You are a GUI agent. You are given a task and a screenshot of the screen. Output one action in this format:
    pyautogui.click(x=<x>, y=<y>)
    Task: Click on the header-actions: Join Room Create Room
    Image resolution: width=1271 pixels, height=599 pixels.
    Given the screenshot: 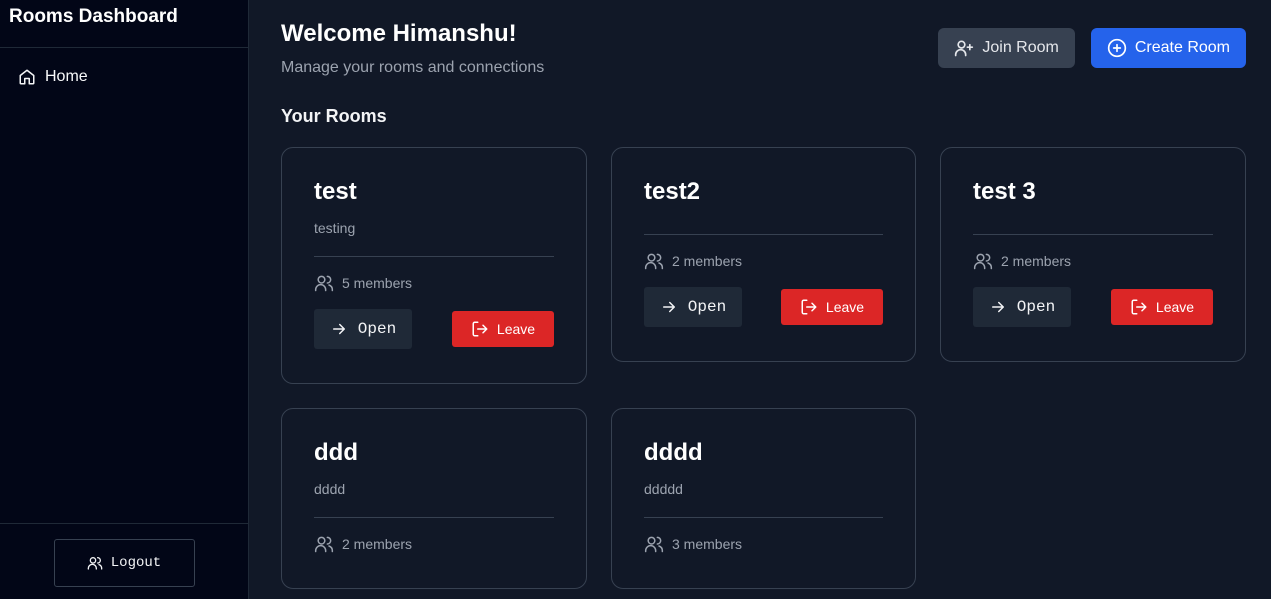 What is the action you would take?
    pyautogui.click(x=1092, y=48)
    